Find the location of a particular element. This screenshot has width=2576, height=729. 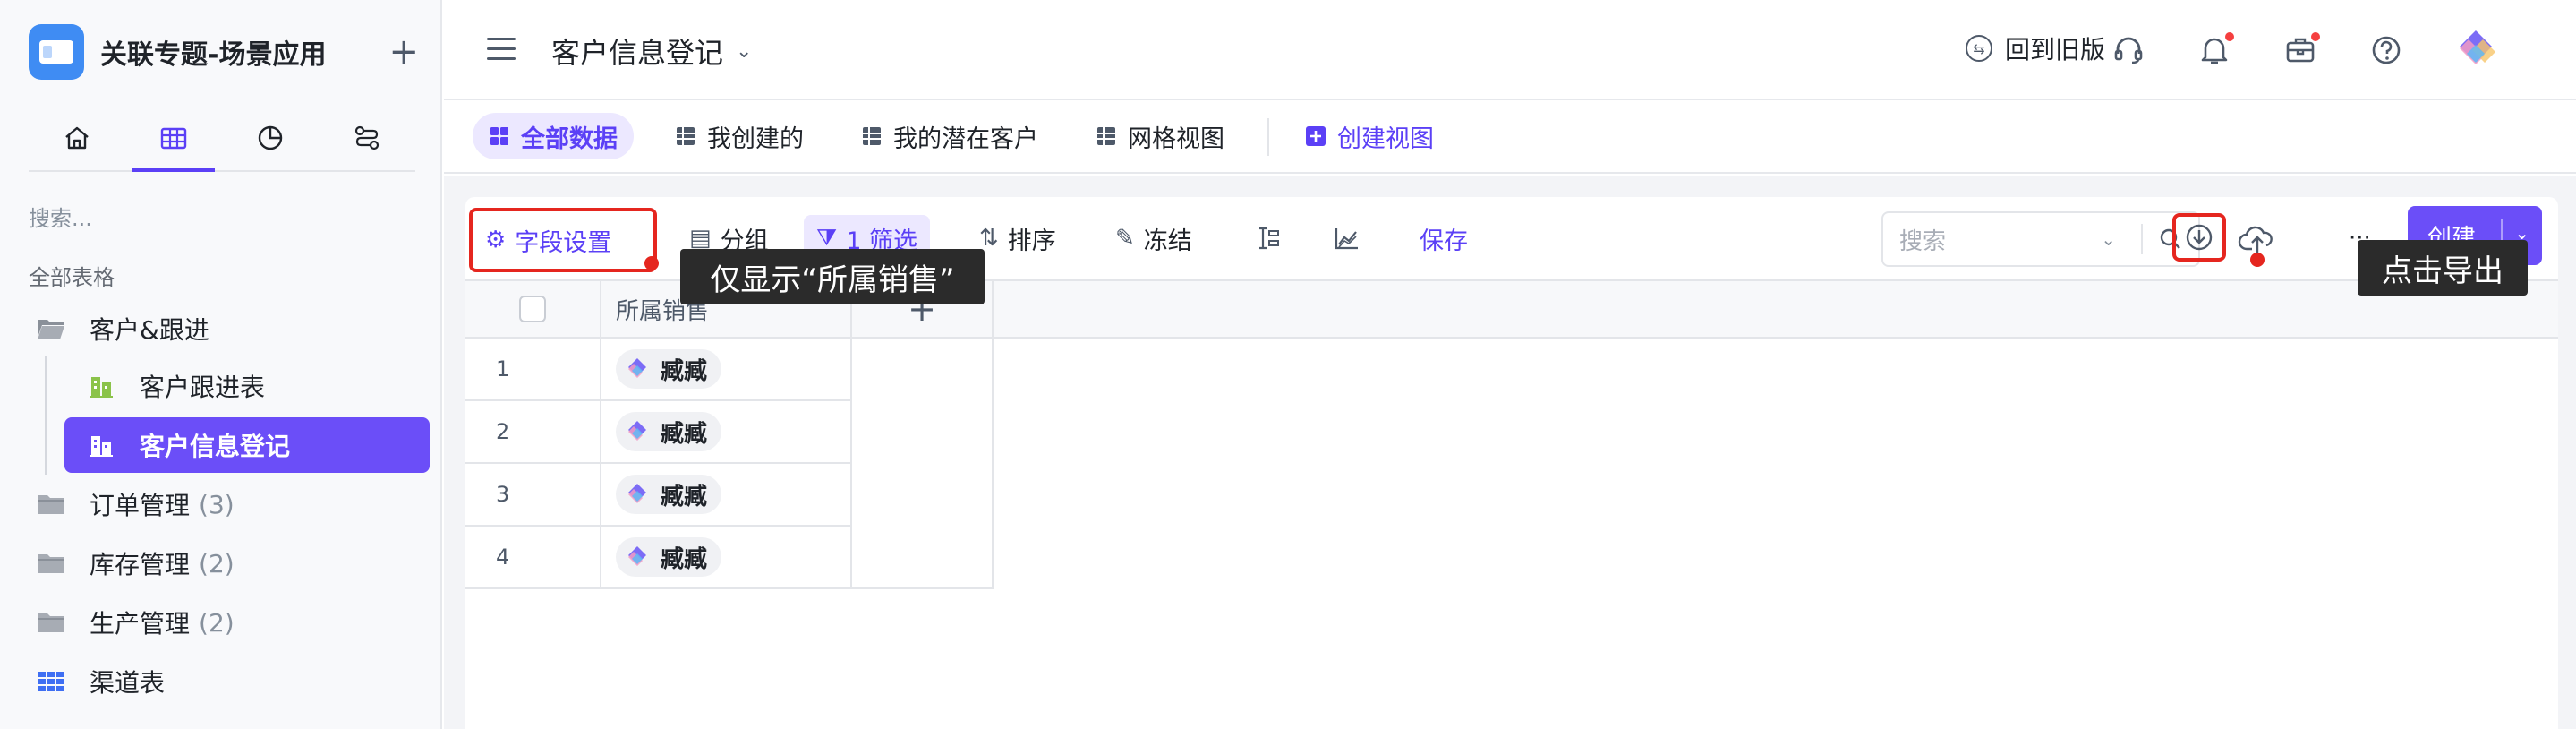

tab-my-potential-customers: 我的潜在客户 is located at coordinates (949, 136).